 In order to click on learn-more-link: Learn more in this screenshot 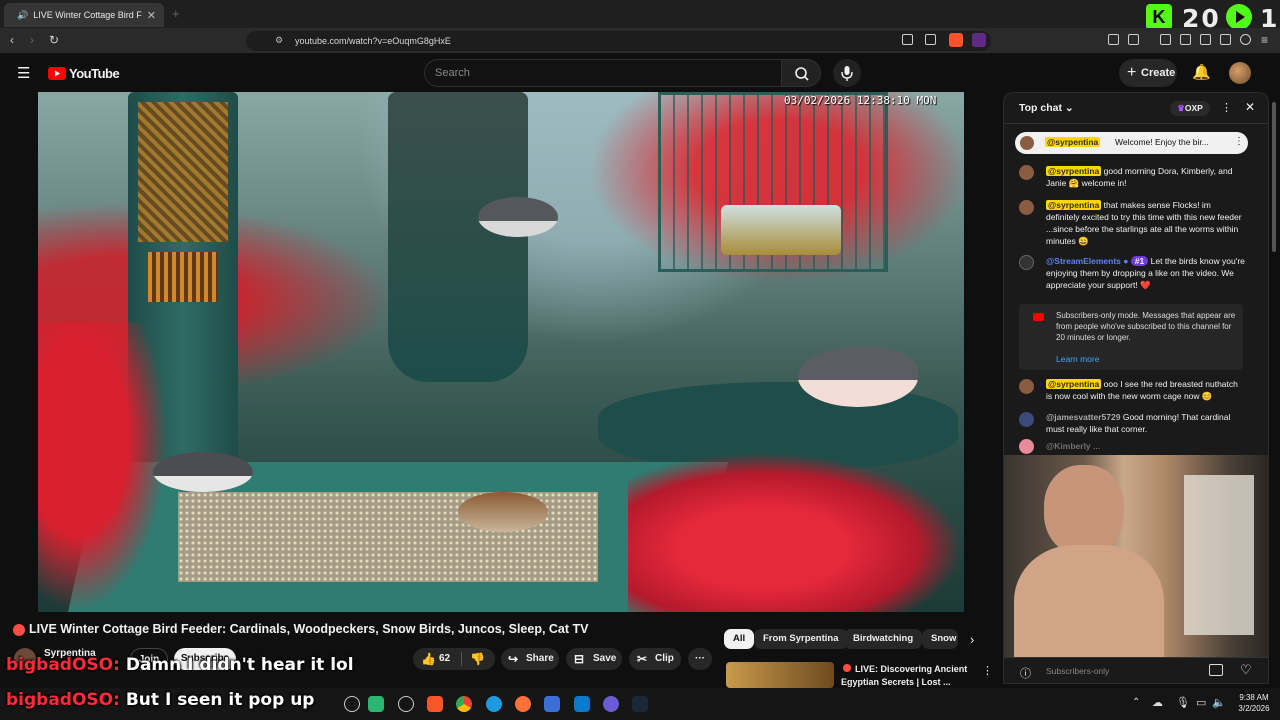, I will do `click(1077, 359)`.